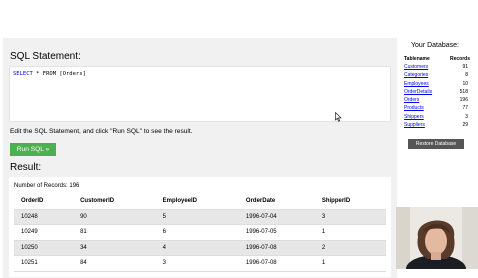  What do you see at coordinates (197, 232) in the screenshot?
I see `table-cell: 6` at bounding box center [197, 232].